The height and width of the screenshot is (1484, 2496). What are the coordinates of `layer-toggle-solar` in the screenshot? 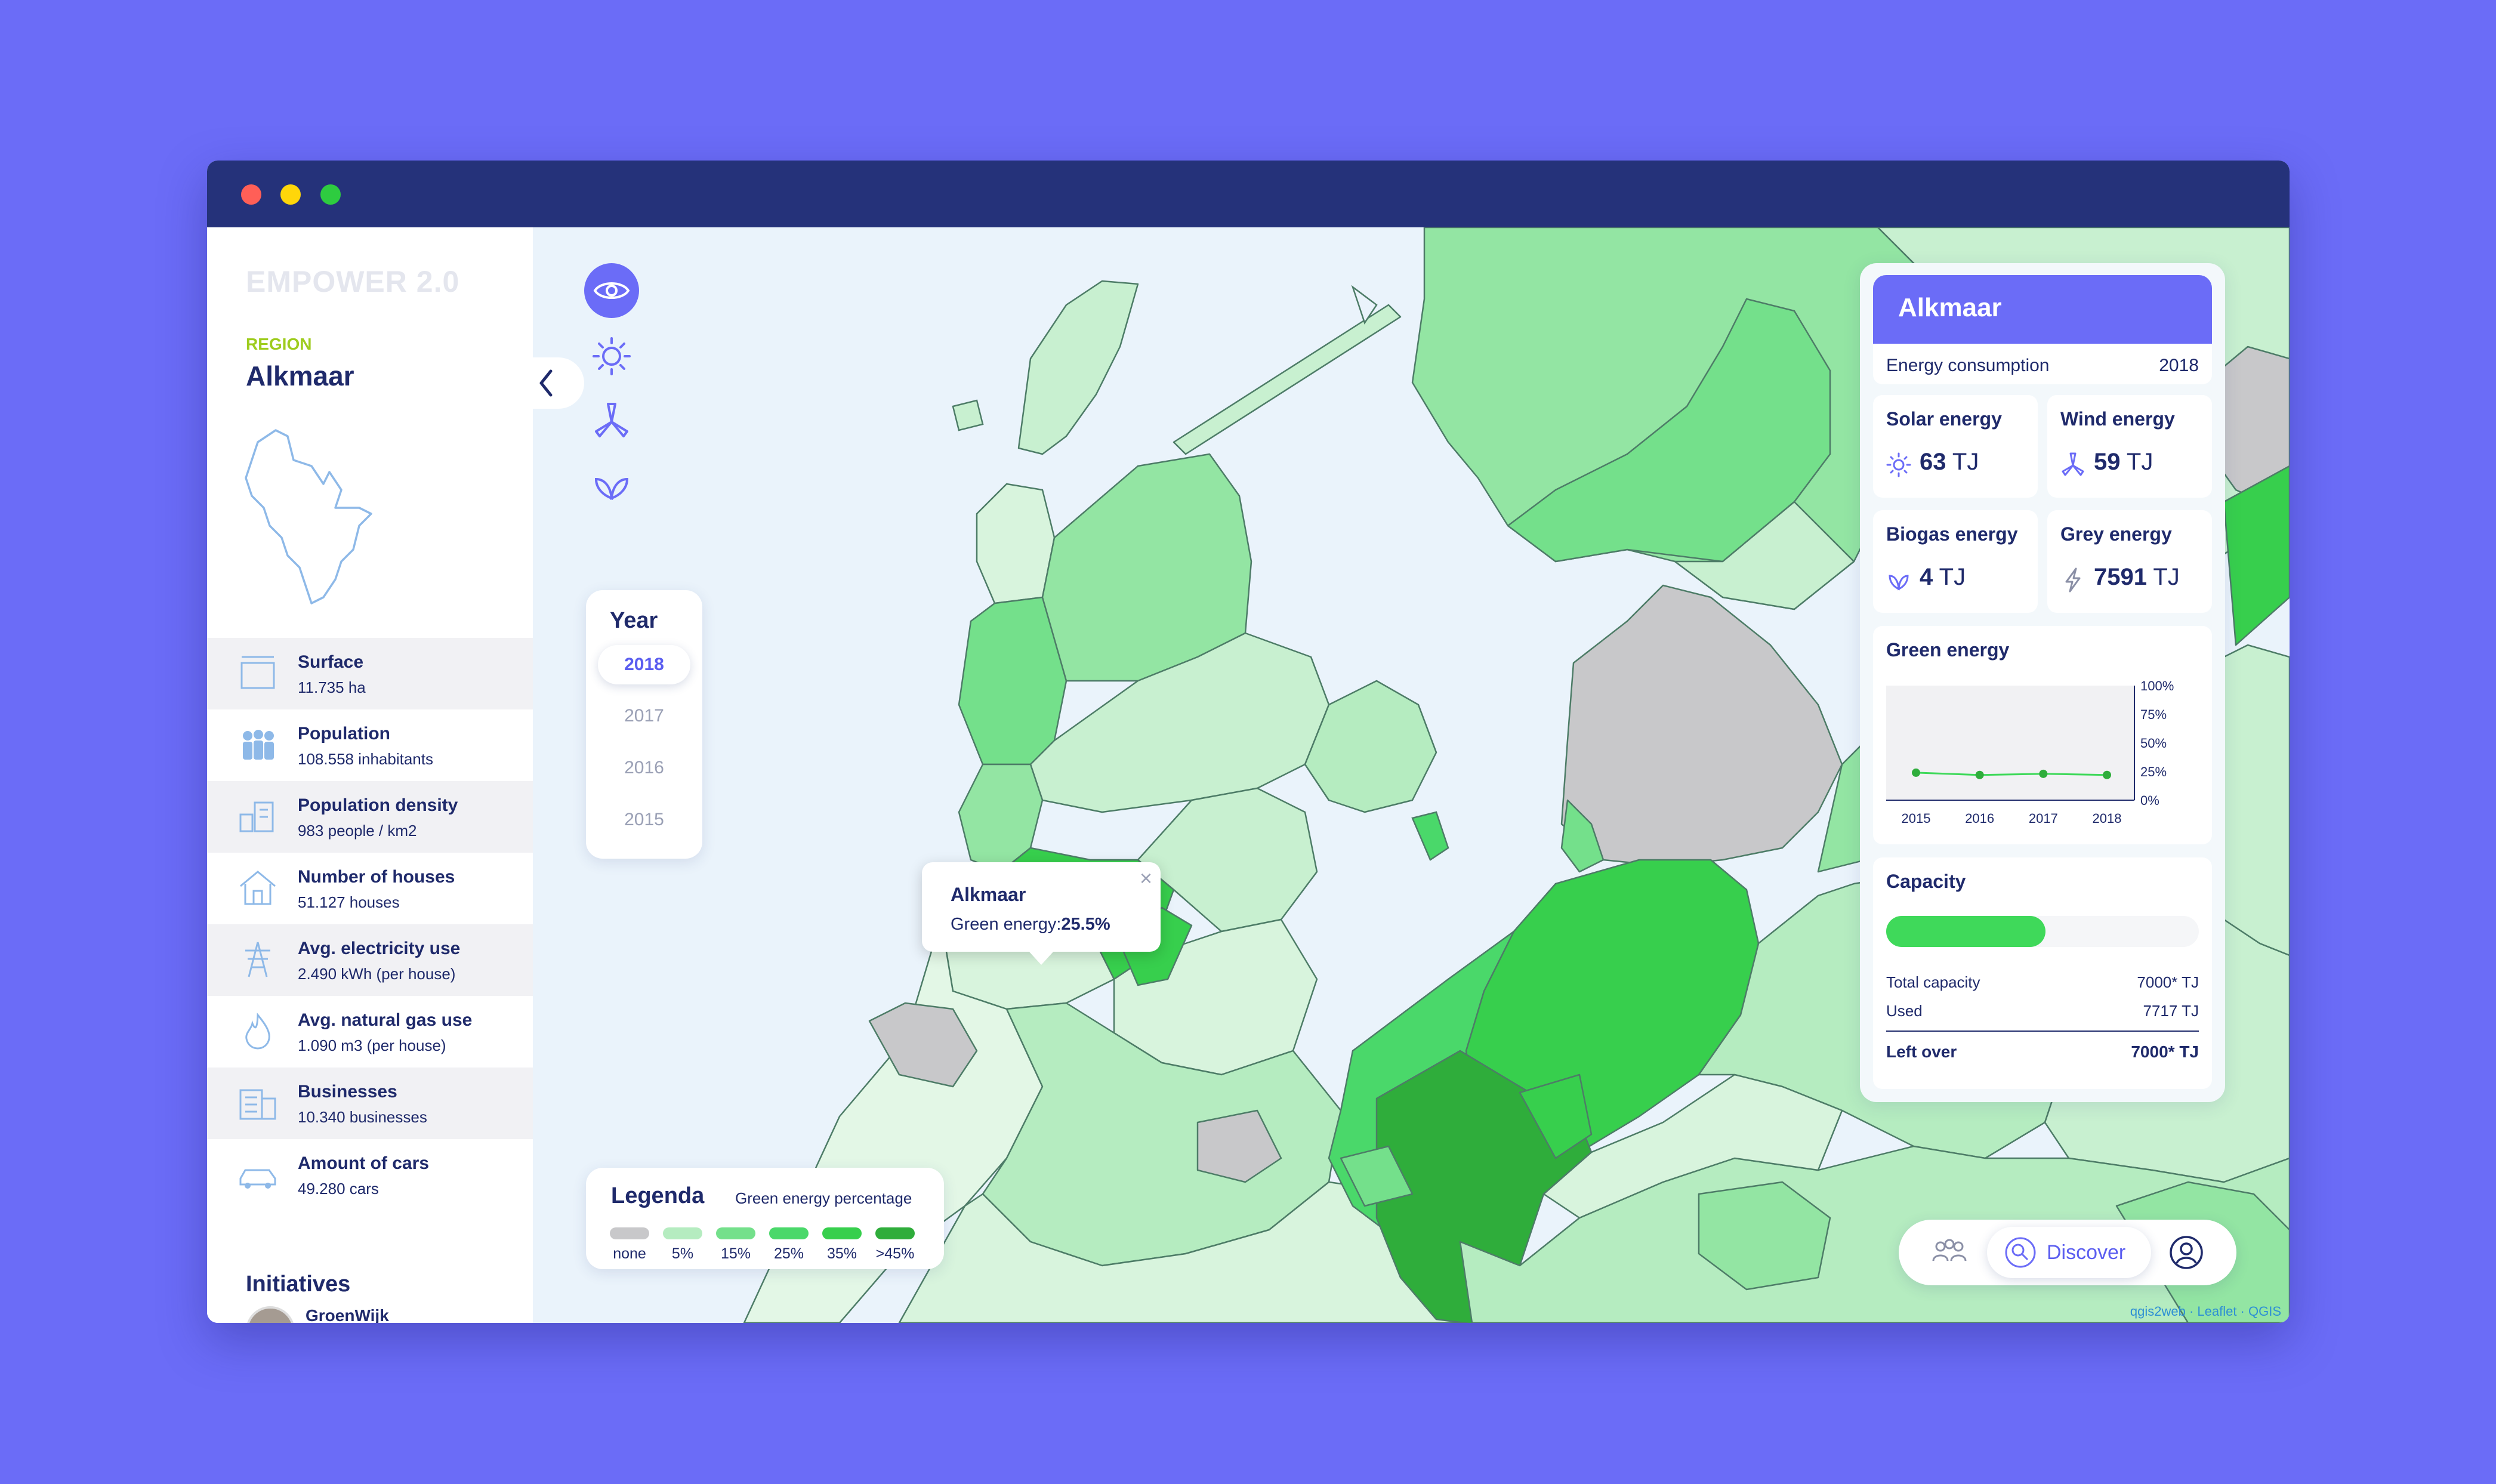 It's located at (612, 357).